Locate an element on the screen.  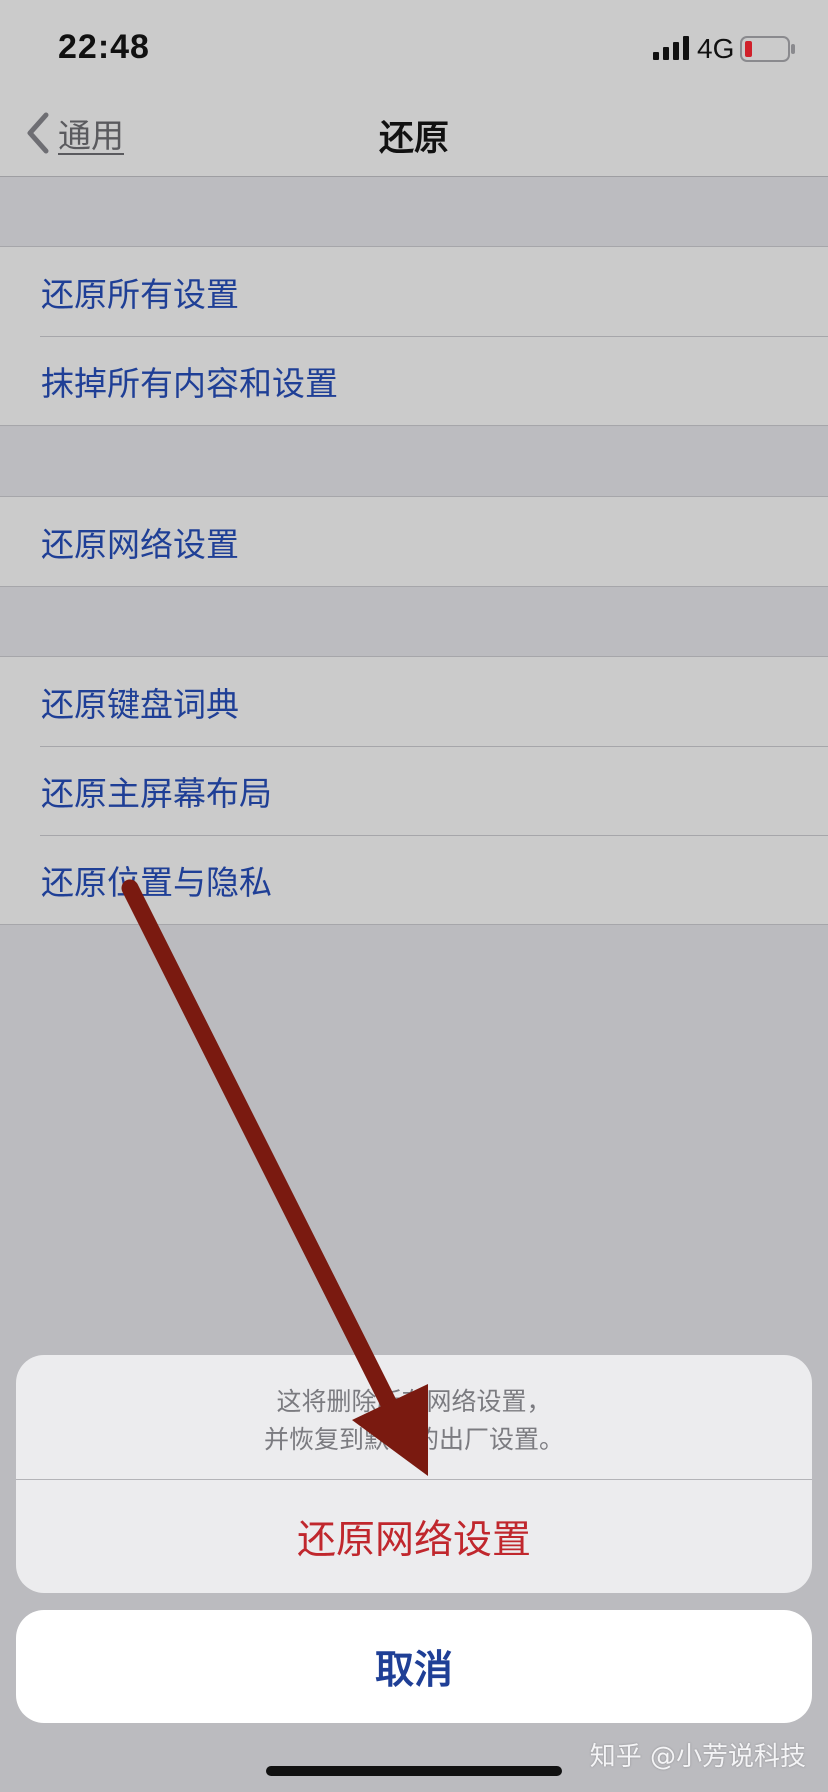
row-label: 还原位置与隐私 is located at coordinates (156, 882).